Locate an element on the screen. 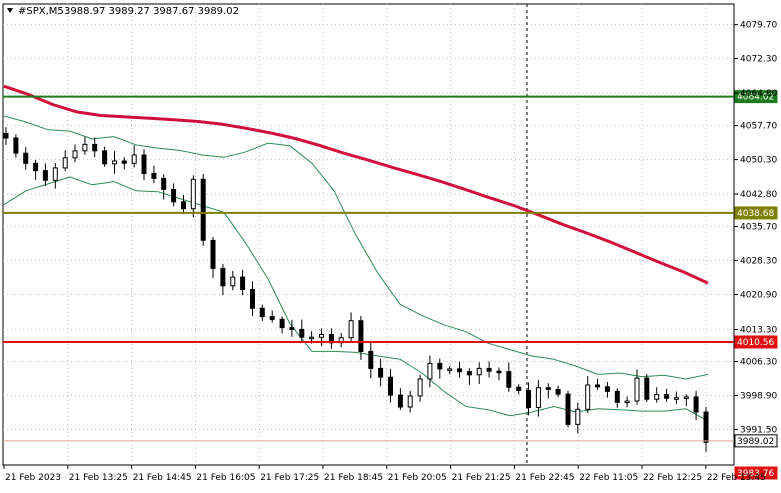  level-tag-label: 3989.02 is located at coordinates (755, 442).